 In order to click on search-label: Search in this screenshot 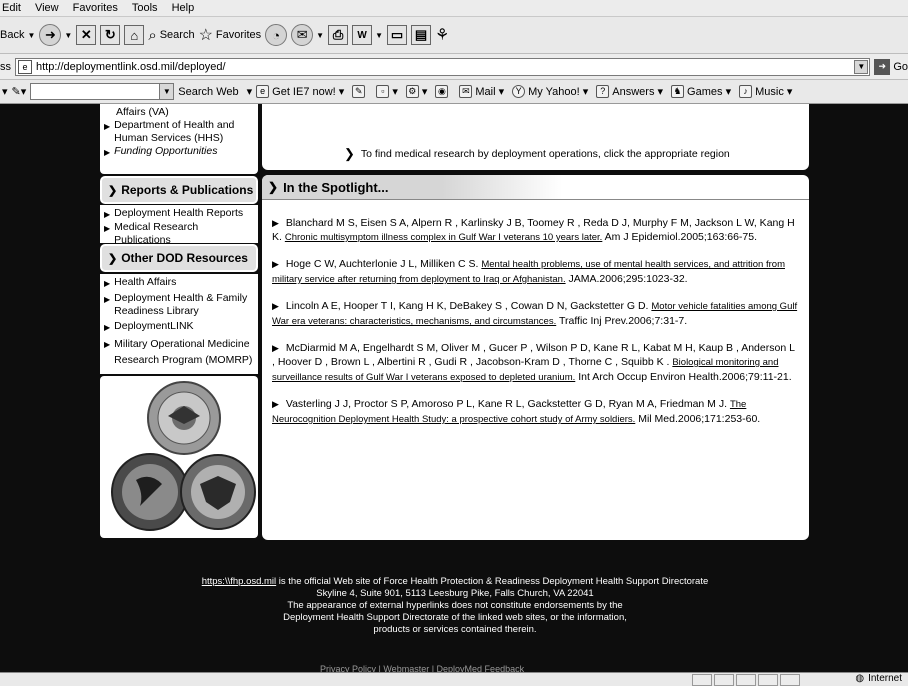, I will do `click(177, 35)`.